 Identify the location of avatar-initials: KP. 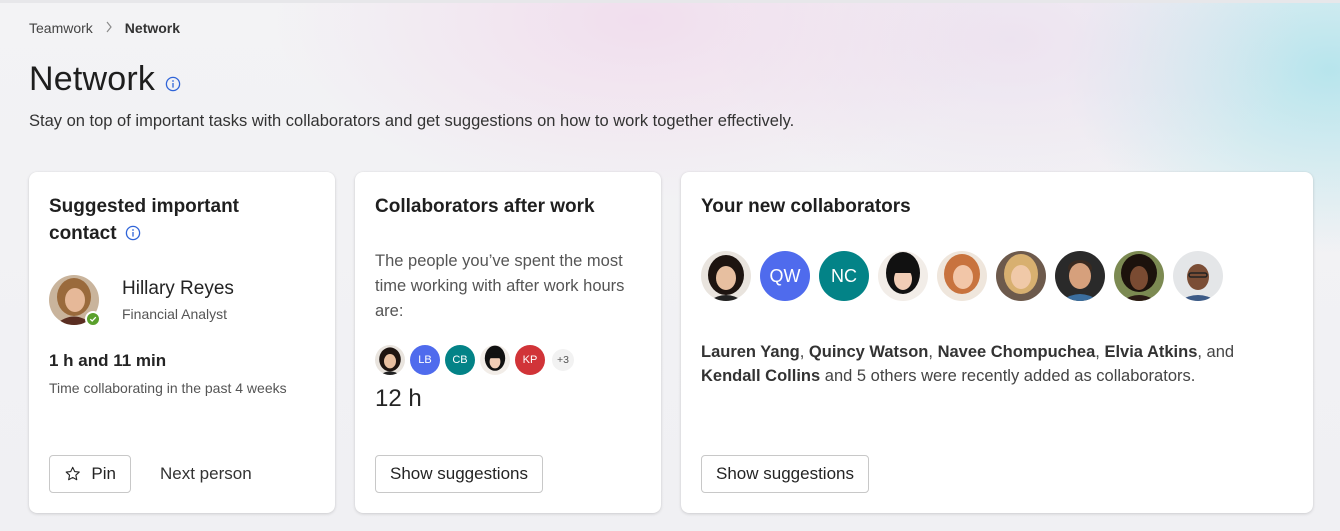
(530, 360).